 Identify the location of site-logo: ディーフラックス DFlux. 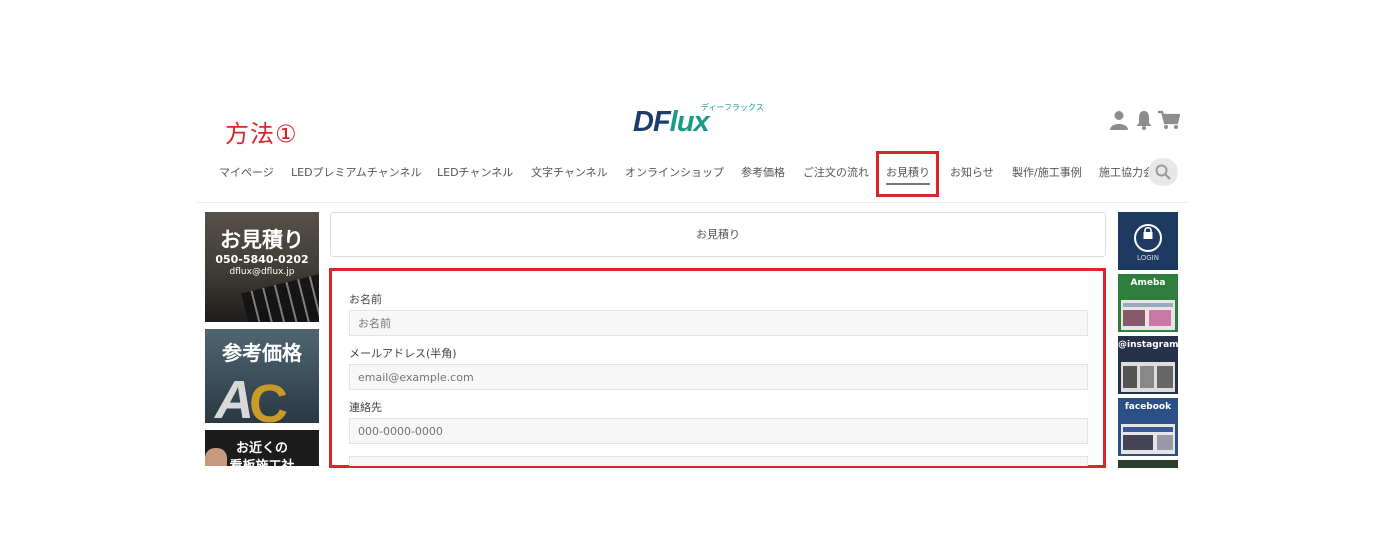
(698, 120).